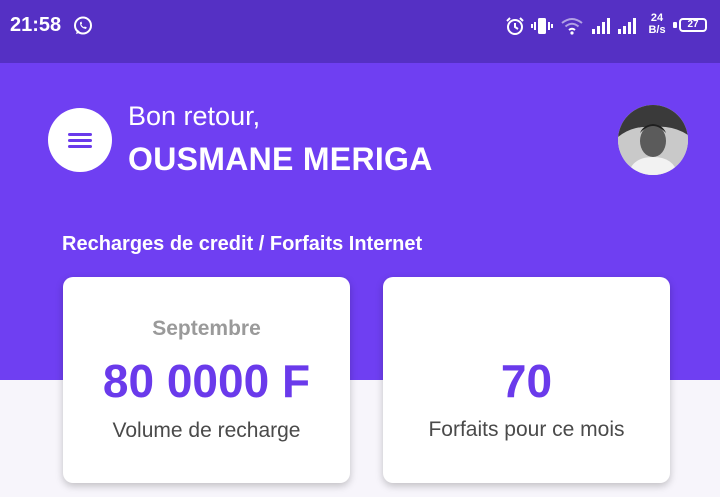 The image size is (720, 497). What do you see at coordinates (572, 26) in the screenshot?
I see `wifi-icon` at bounding box center [572, 26].